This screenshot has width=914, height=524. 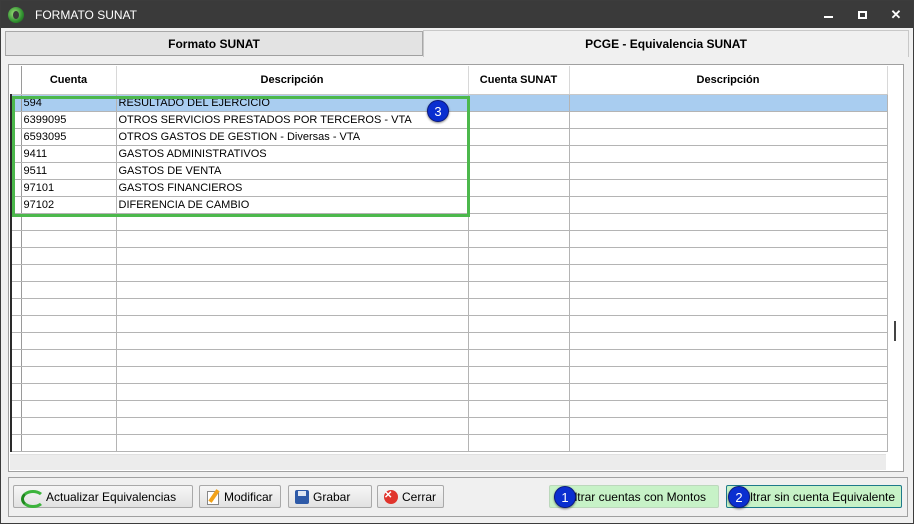 I want to click on grabar-button: Grabar, so click(x=330, y=496).